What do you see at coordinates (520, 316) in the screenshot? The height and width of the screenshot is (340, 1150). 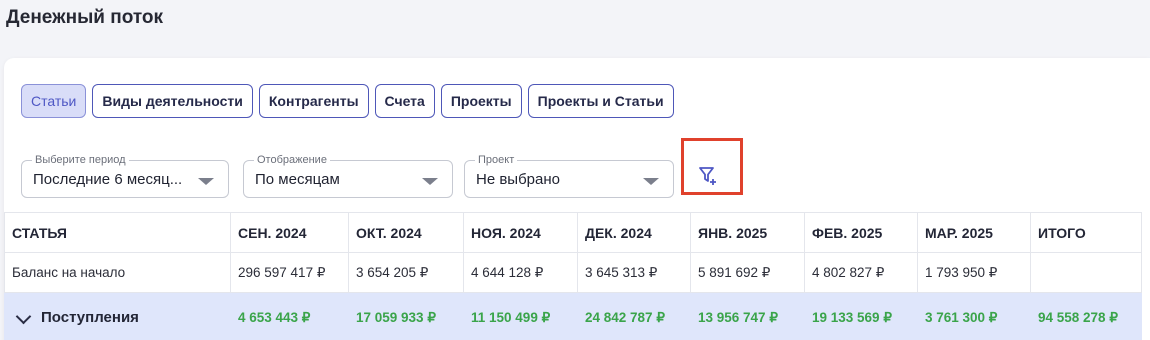 I see `table-cell: 11 150 499 ₽` at bounding box center [520, 316].